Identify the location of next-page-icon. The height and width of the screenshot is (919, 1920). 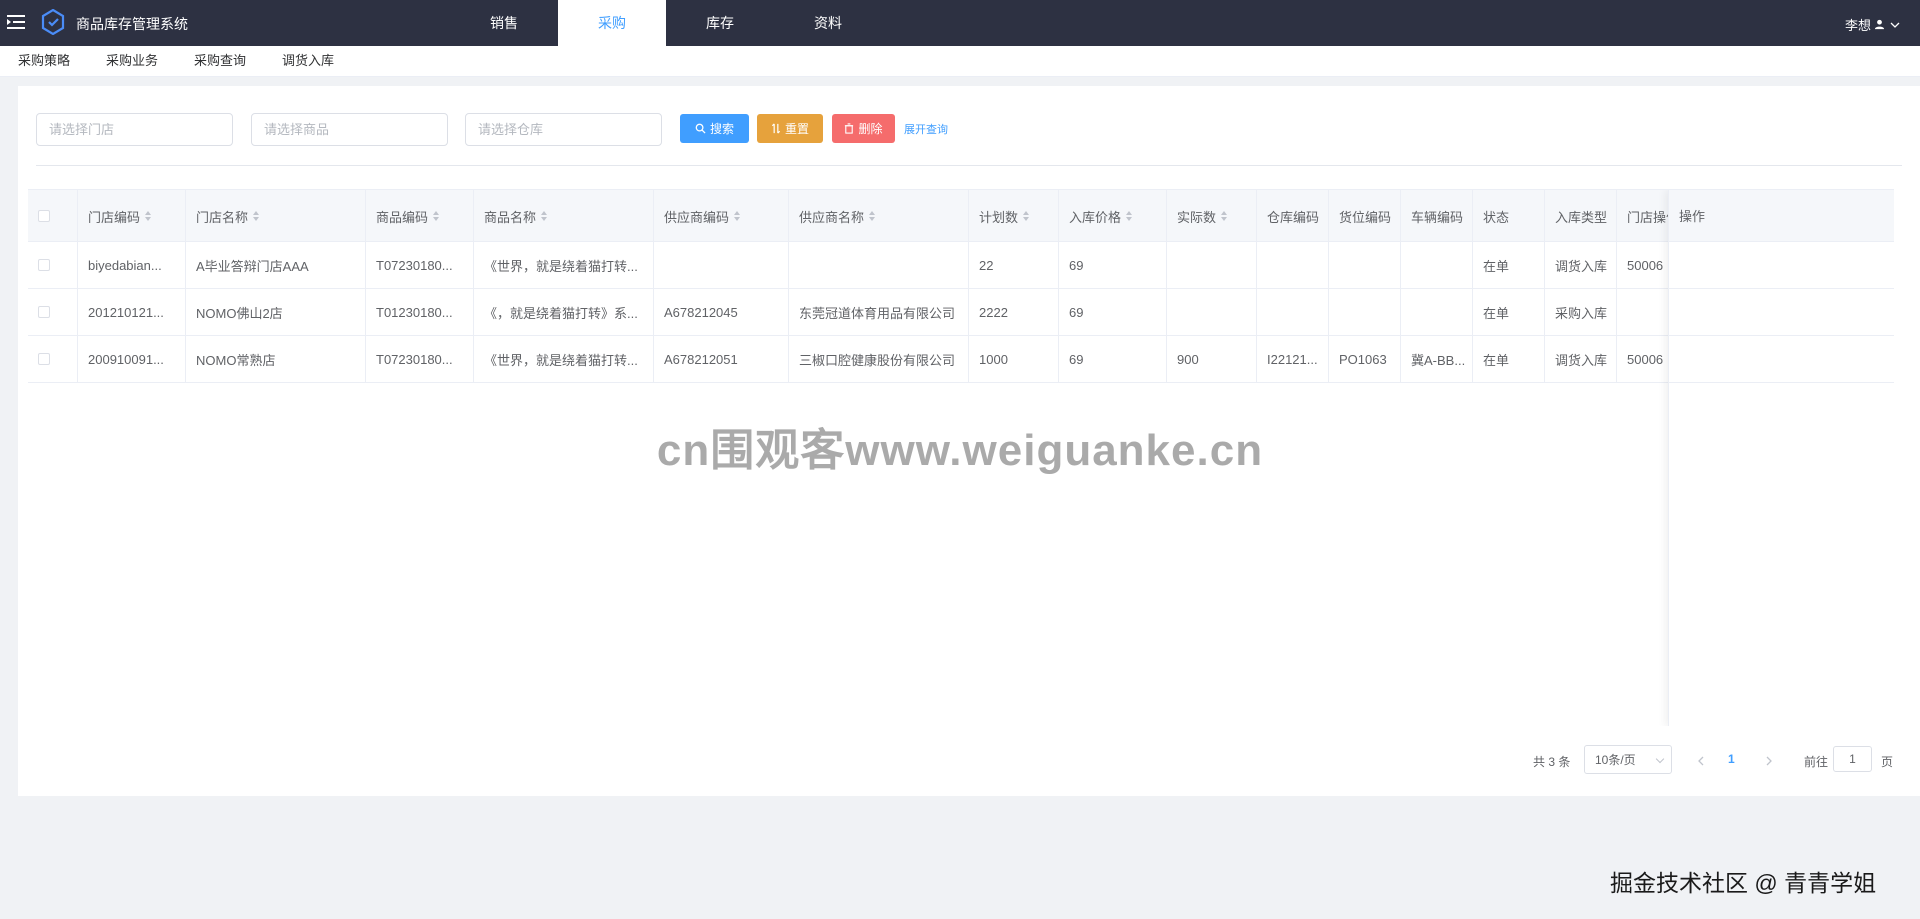
(1769, 761).